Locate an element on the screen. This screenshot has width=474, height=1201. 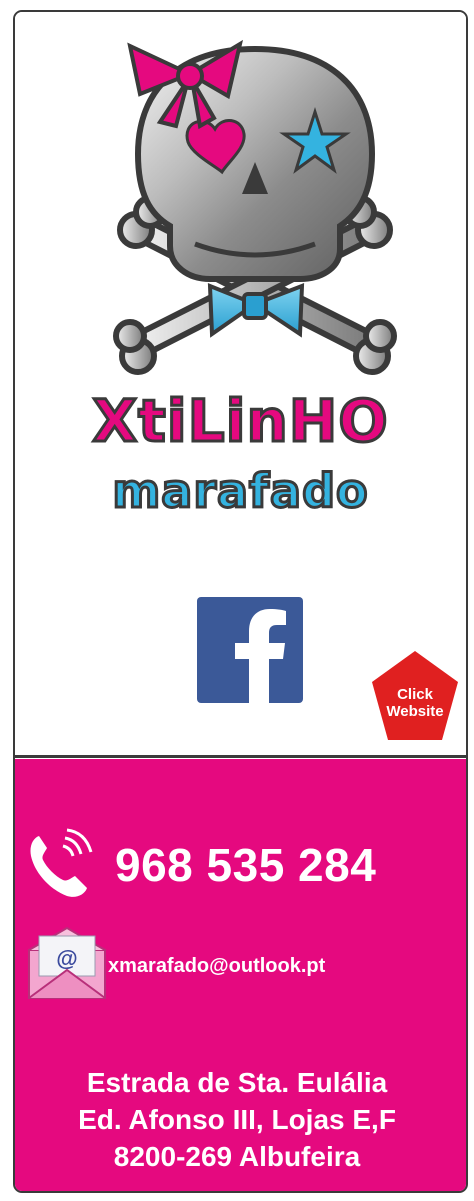
address-line-1: Estrada de Sta. Eulália is located at coordinates (237, 1082).